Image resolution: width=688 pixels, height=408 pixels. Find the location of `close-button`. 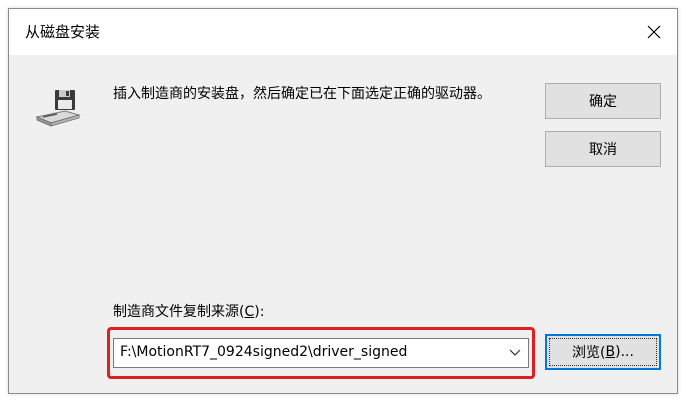

close-button is located at coordinates (654, 32).